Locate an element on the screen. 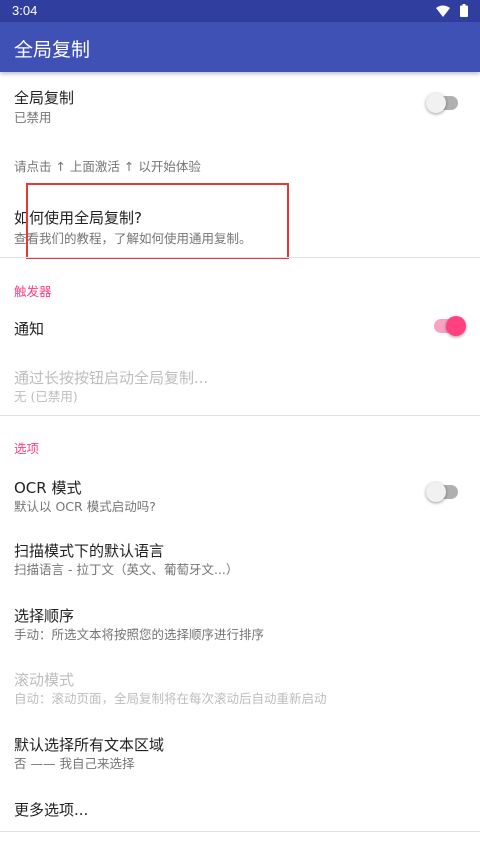 This screenshot has height=854, width=480. select-all-row: 默认选择所有文本区域 否 —— 我自己来选择 is located at coordinates (240, 751).